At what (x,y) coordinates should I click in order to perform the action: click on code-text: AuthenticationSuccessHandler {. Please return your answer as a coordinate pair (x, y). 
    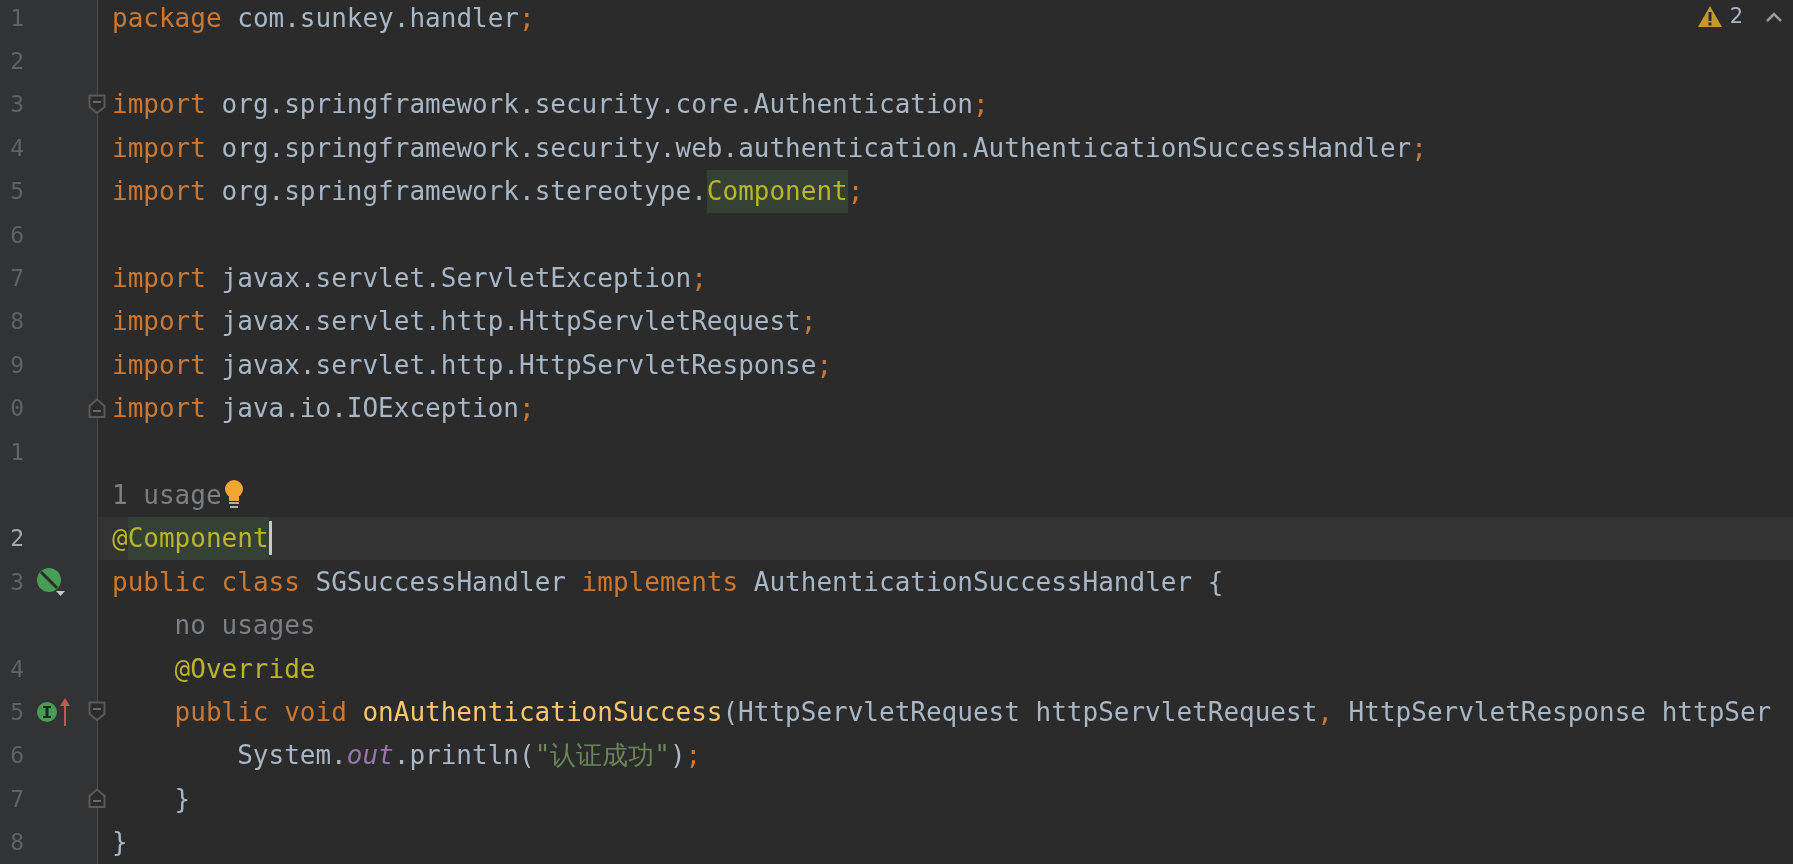
    Looking at the image, I should click on (988, 581).